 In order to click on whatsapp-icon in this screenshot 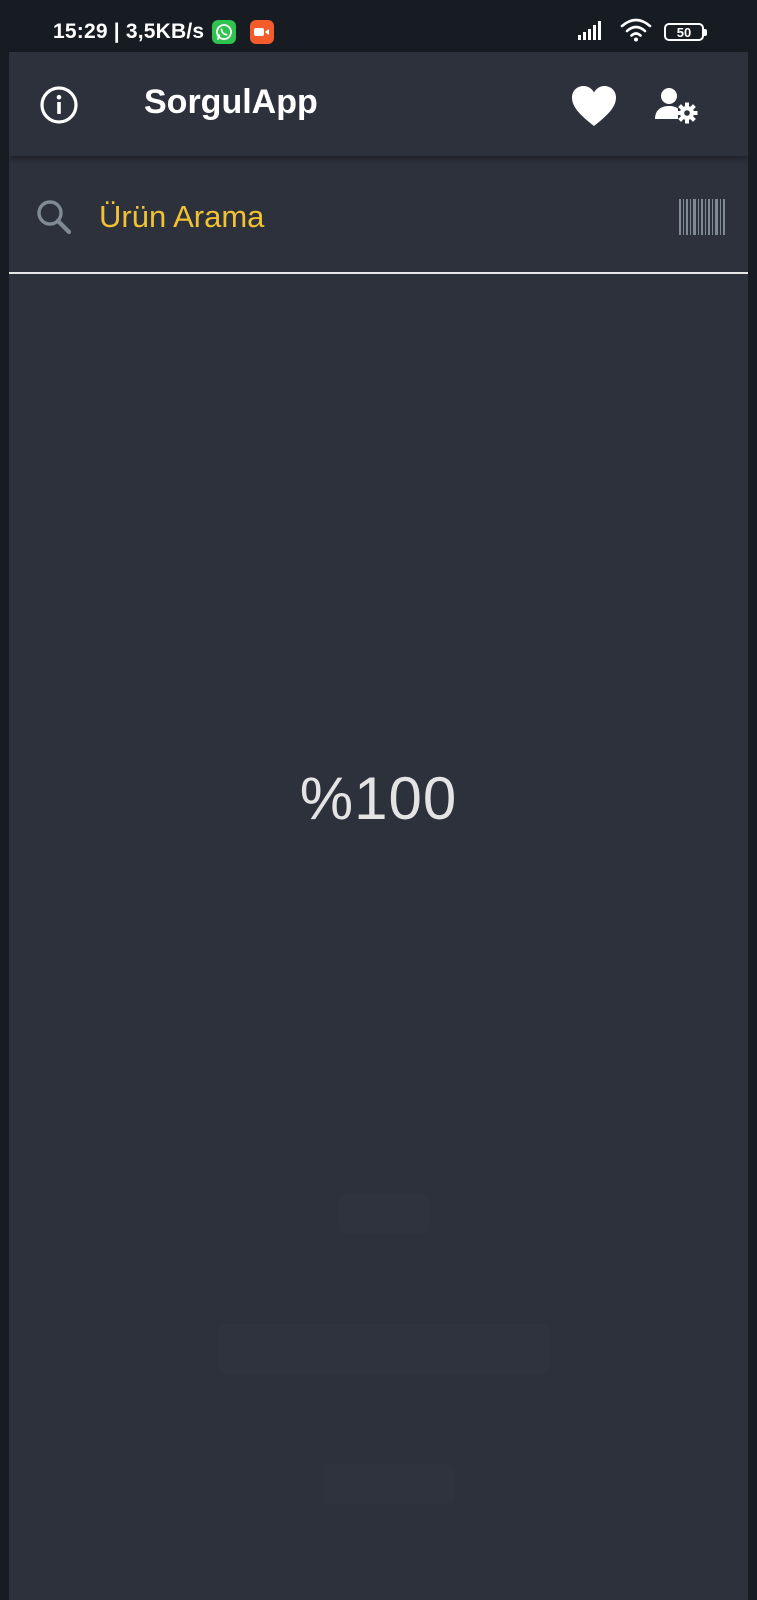, I will do `click(224, 32)`.